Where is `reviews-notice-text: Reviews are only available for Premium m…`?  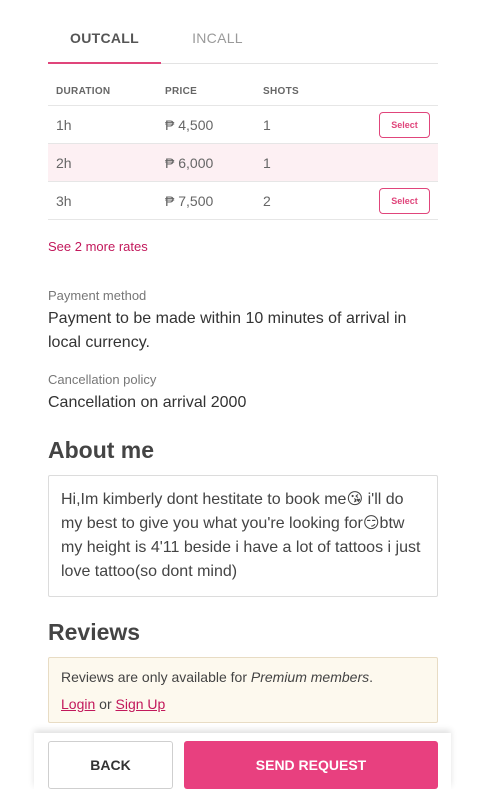 reviews-notice-text: Reviews are only available for Premium m… is located at coordinates (243, 677).